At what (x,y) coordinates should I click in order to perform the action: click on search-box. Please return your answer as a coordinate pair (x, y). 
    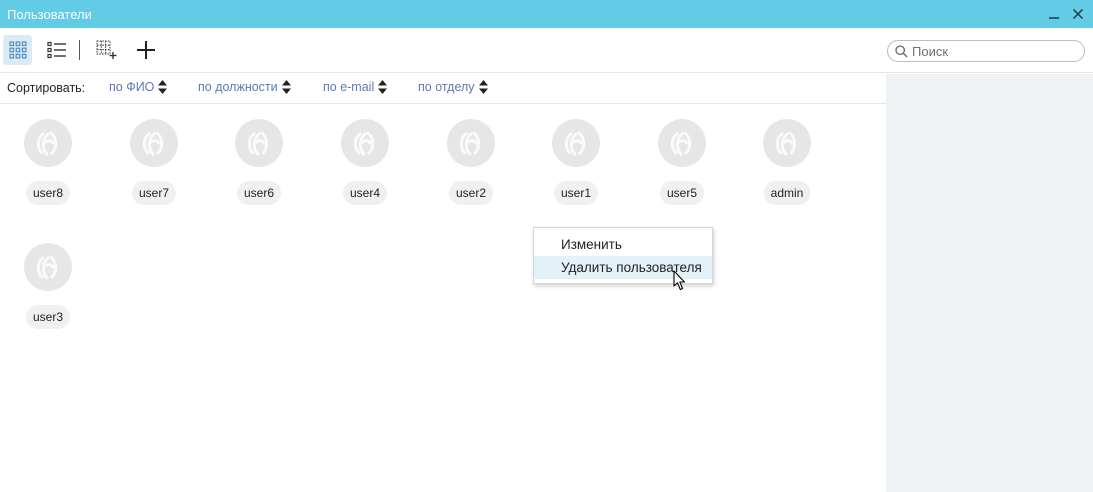
    Looking at the image, I should click on (986, 51).